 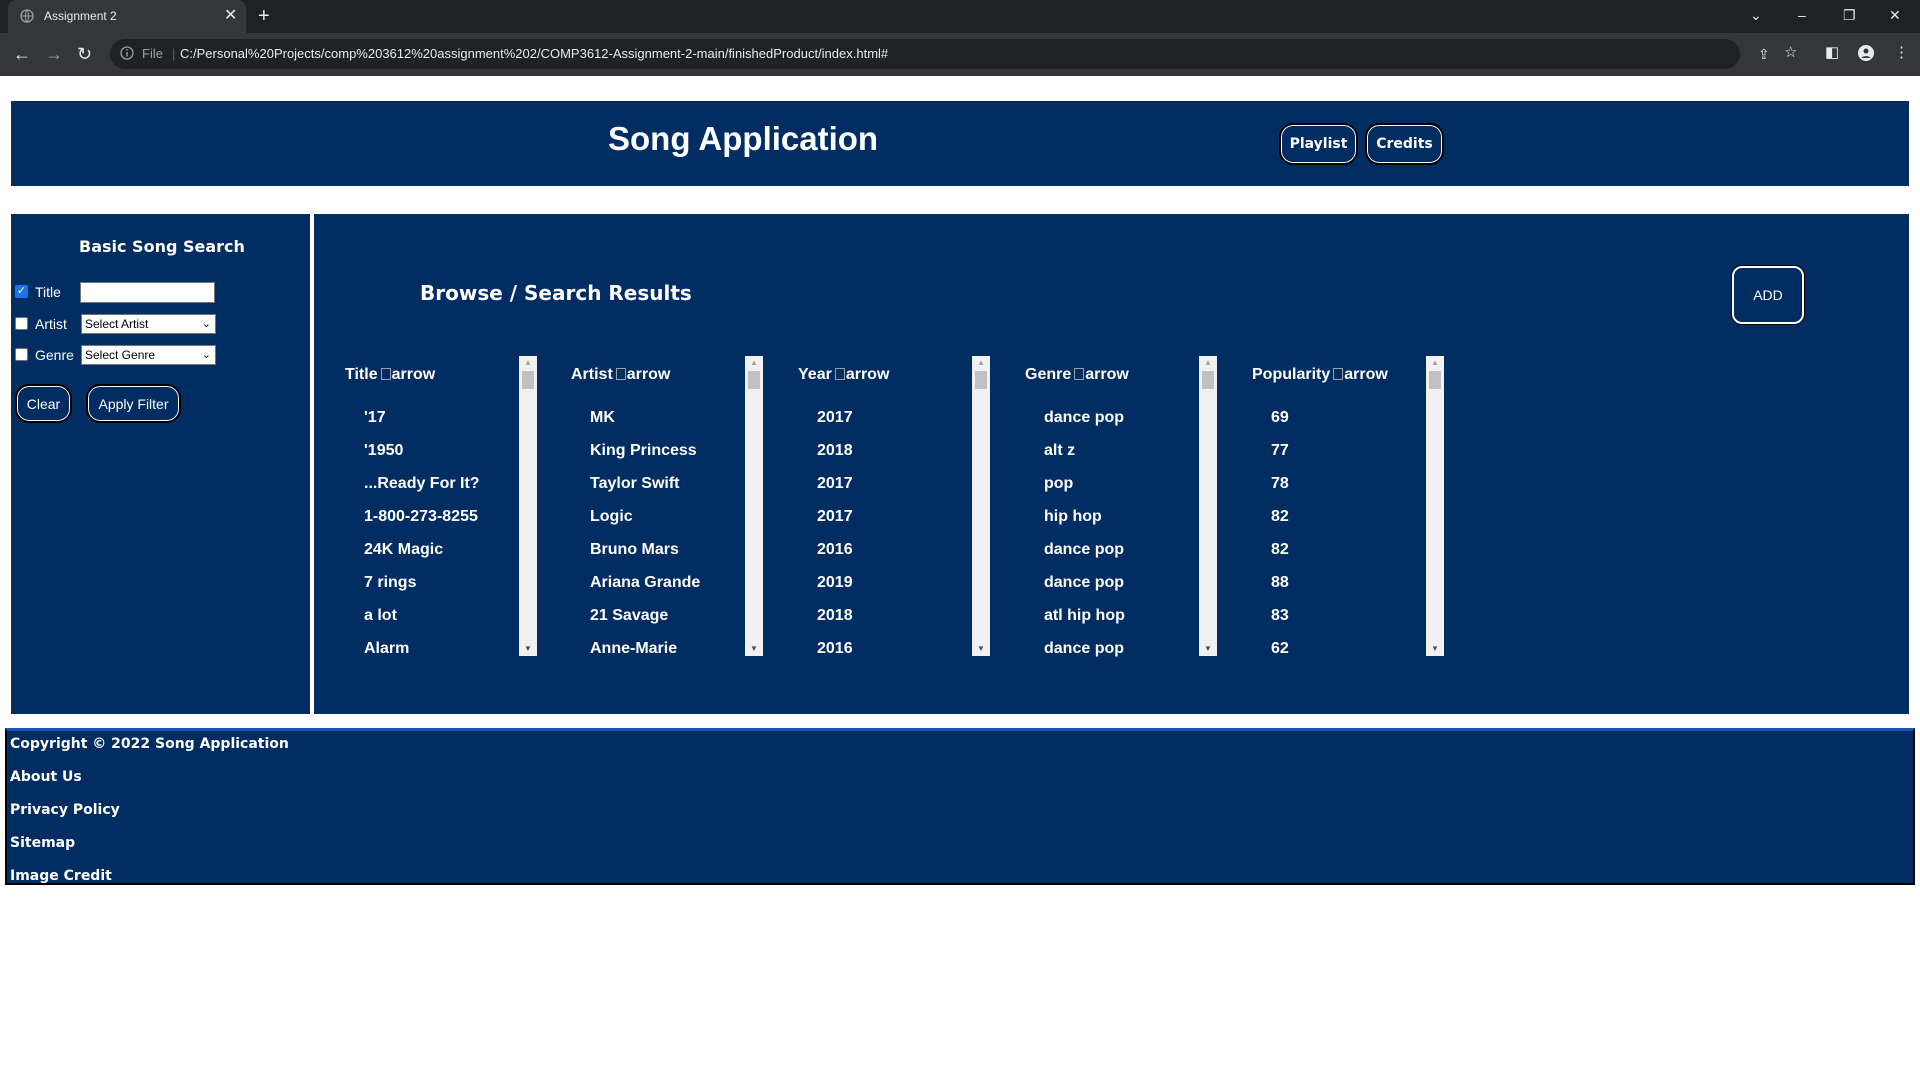 What do you see at coordinates (897, 590) in the screenshot?
I see `list-item: 2019` at bounding box center [897, 590].